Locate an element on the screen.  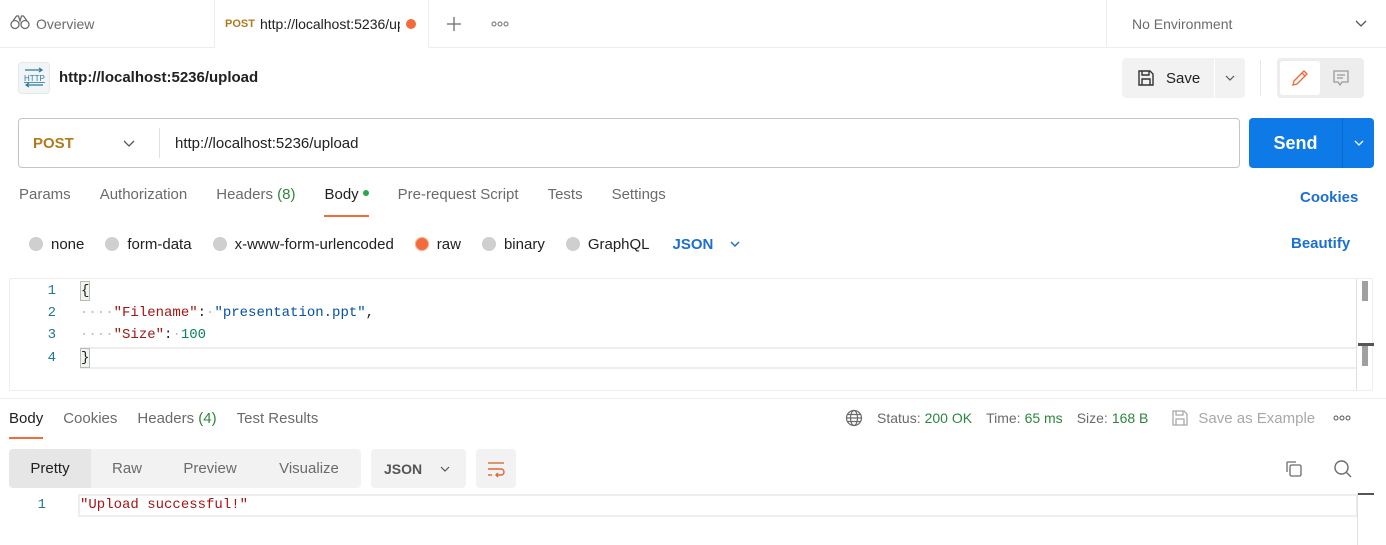
comments-button is located at coordinates (1341, 78).